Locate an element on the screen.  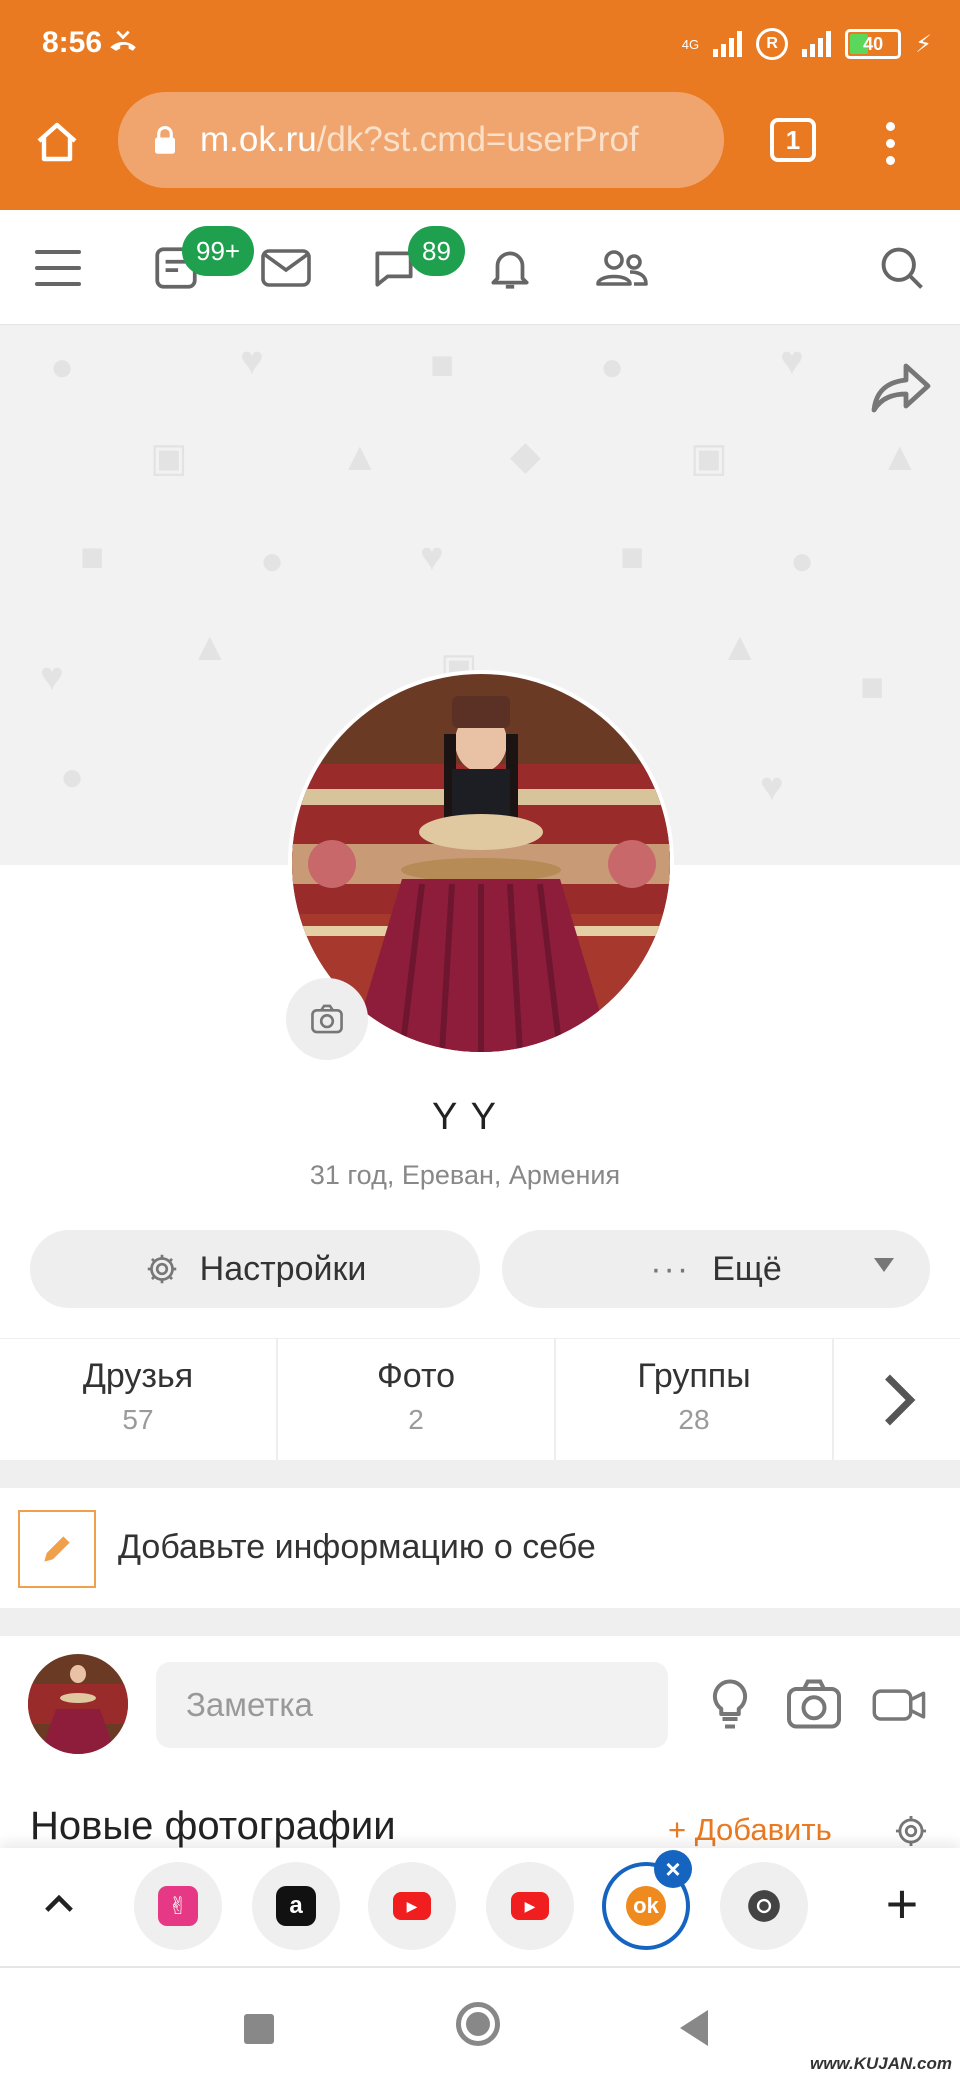
profile-info: 31 год, Ереван, Армения is located at coordinates (465, 1175).